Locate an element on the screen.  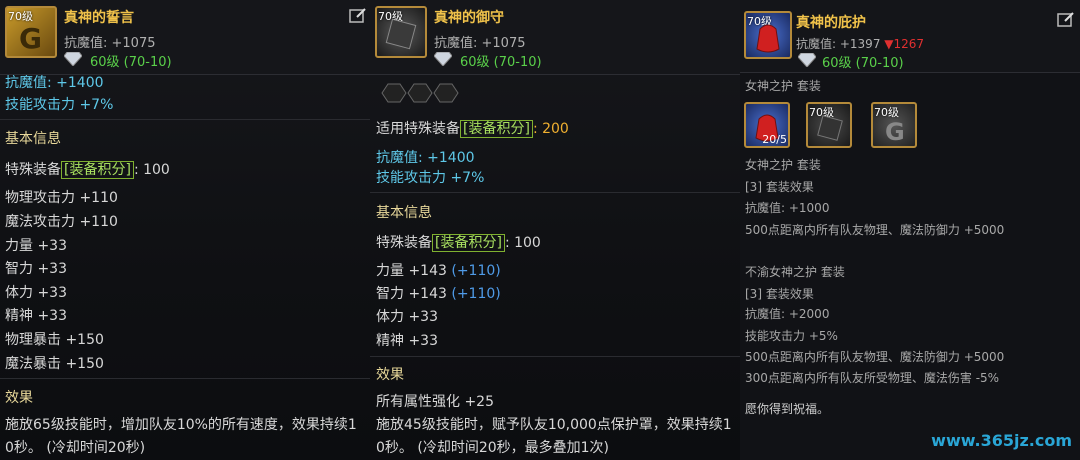
stat-int: 智力 +33 is located at coordinates (36, 269).